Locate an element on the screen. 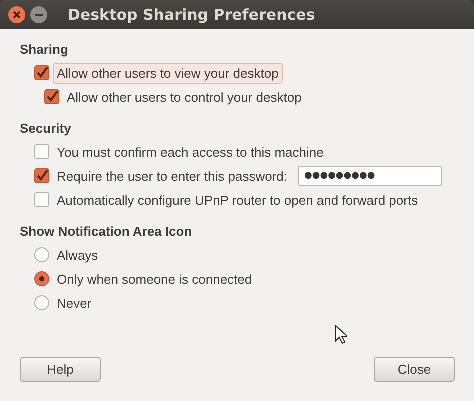 This screenshot has width=474, height=401. window-title: Desktop Sharing Preferences is located at coordinates (192, 15).